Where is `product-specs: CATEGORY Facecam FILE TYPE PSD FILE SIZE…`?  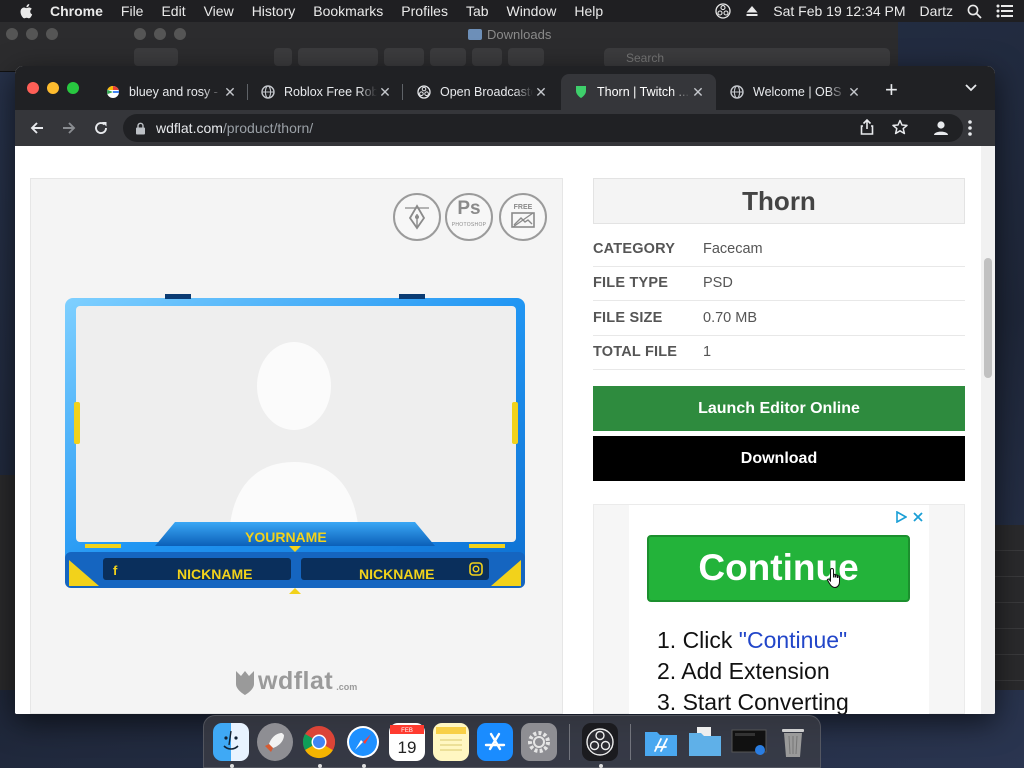
product-specs: CATEGORY Facecam FILE TYPE PSD FILE SIZE… is located at coordinates (779, 301).